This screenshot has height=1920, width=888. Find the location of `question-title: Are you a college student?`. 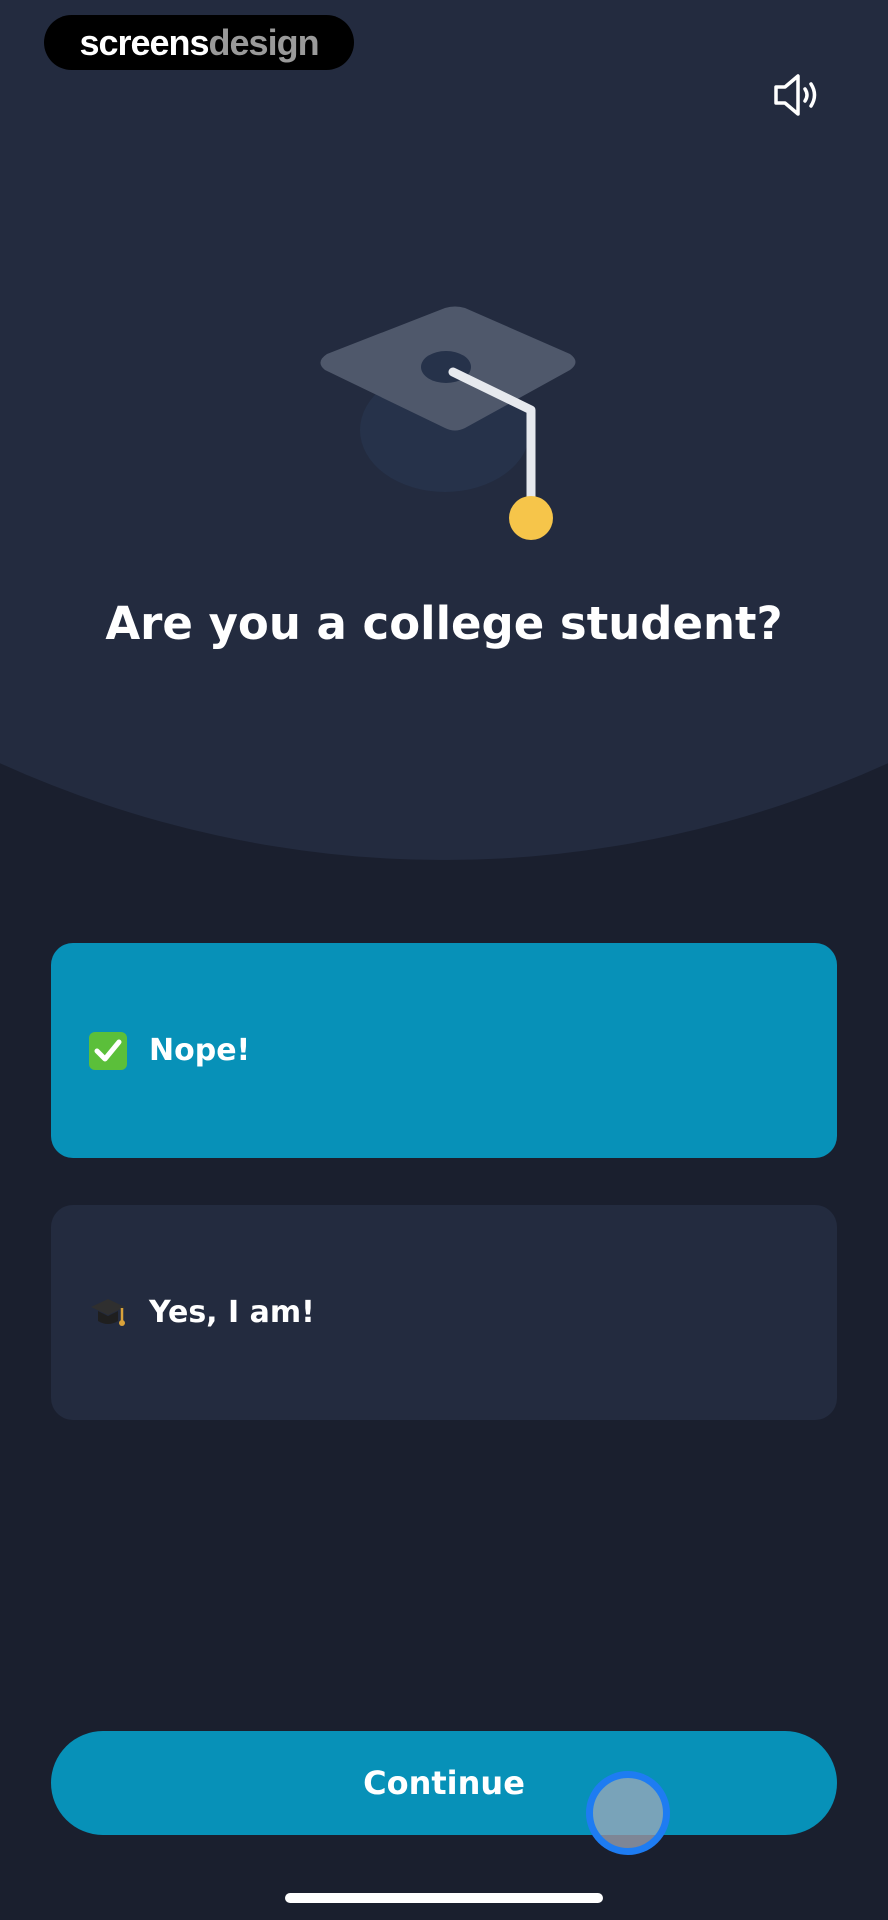

question-title: Are you a college student? is located at coordinates (444, 623).